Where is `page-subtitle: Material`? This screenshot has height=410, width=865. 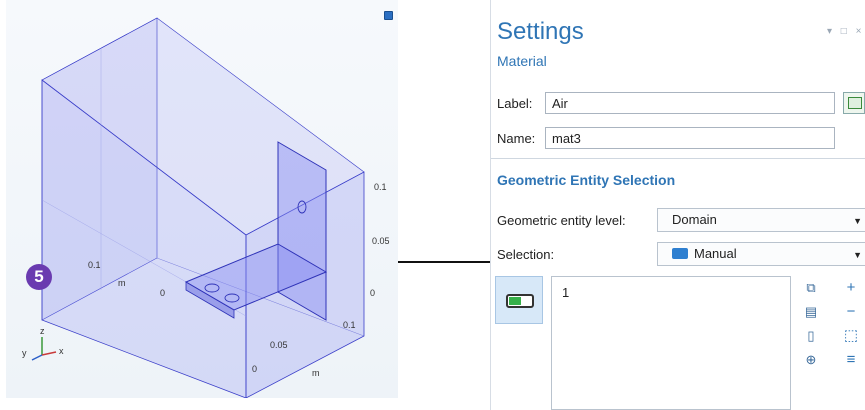
page-subtitle: Material is located at coordinates (522, 61).